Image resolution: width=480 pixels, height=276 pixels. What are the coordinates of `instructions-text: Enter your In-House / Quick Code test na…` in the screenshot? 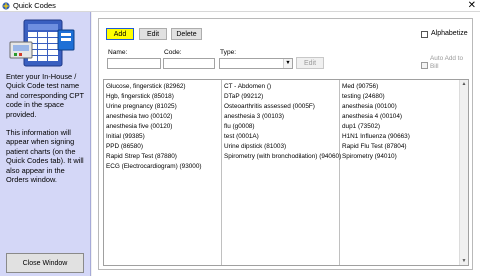 It's located at (45, 95).